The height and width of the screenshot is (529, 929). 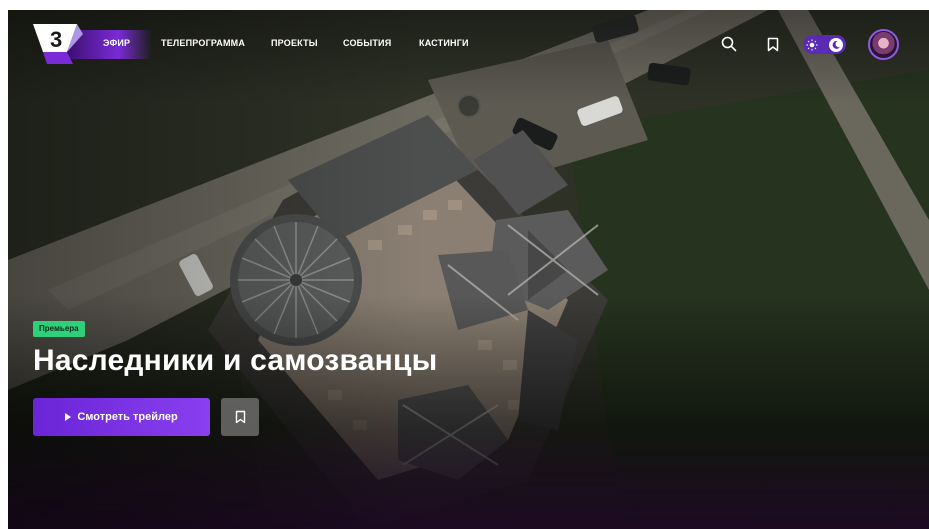 I want to click on premiere-badge: Премьера, so click(x=59, y=329).